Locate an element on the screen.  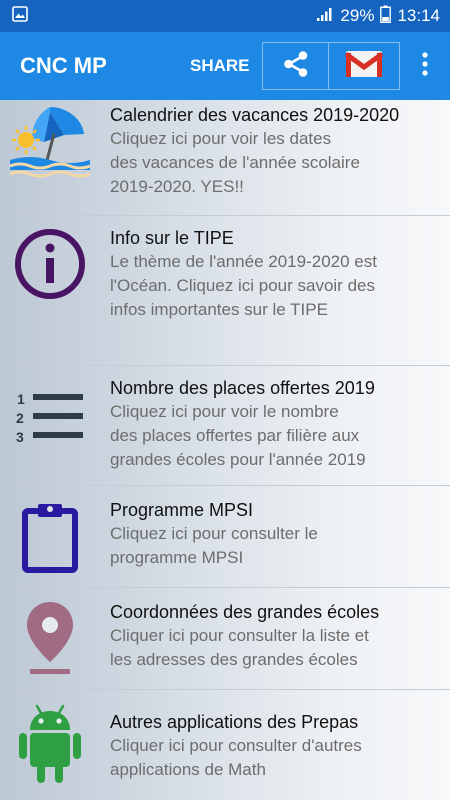
svg-text: 2 is located at coordinates (20, 418).